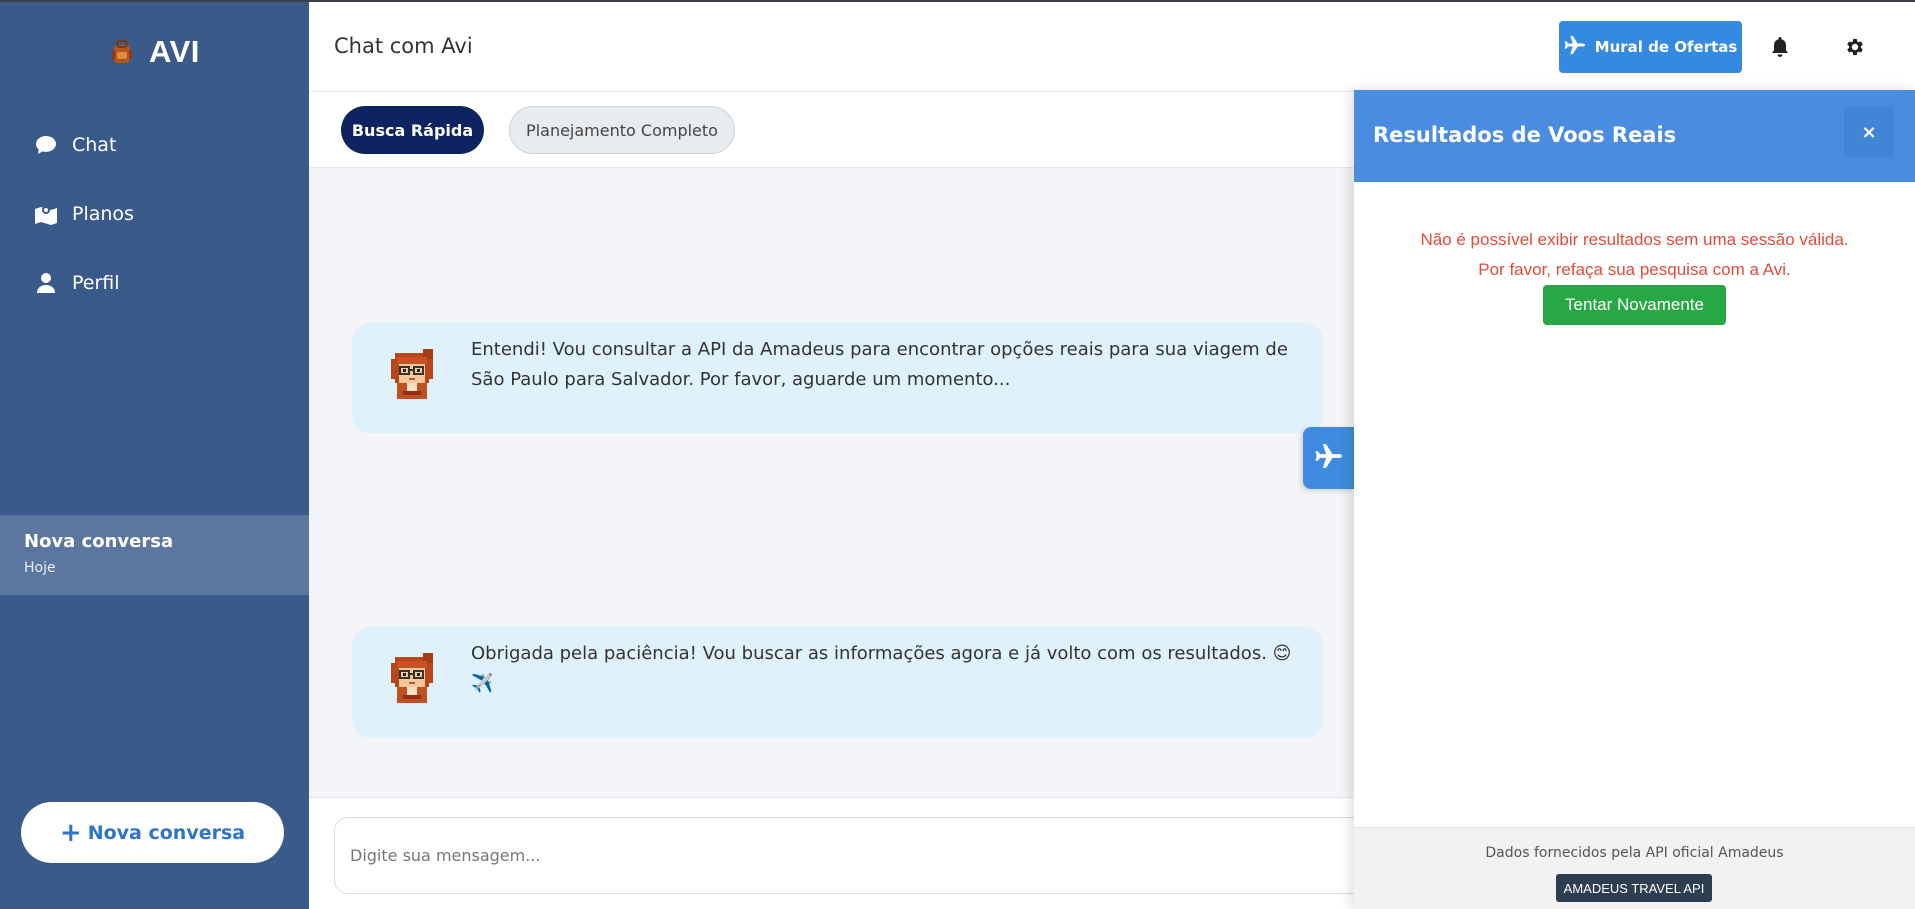  Describe the element at coordinates (154, 282) in the screenshot. I see `sidebar-item-perfil: Perfil` at that location.